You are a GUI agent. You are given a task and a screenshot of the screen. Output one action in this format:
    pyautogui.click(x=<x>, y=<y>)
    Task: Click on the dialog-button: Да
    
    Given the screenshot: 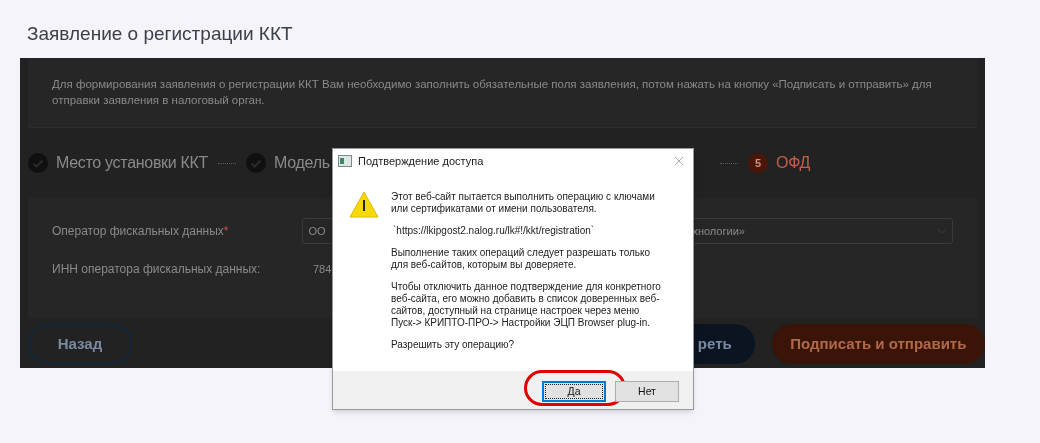 What is the action you would take?
    pyautogui.click(x=574, y=392)
    